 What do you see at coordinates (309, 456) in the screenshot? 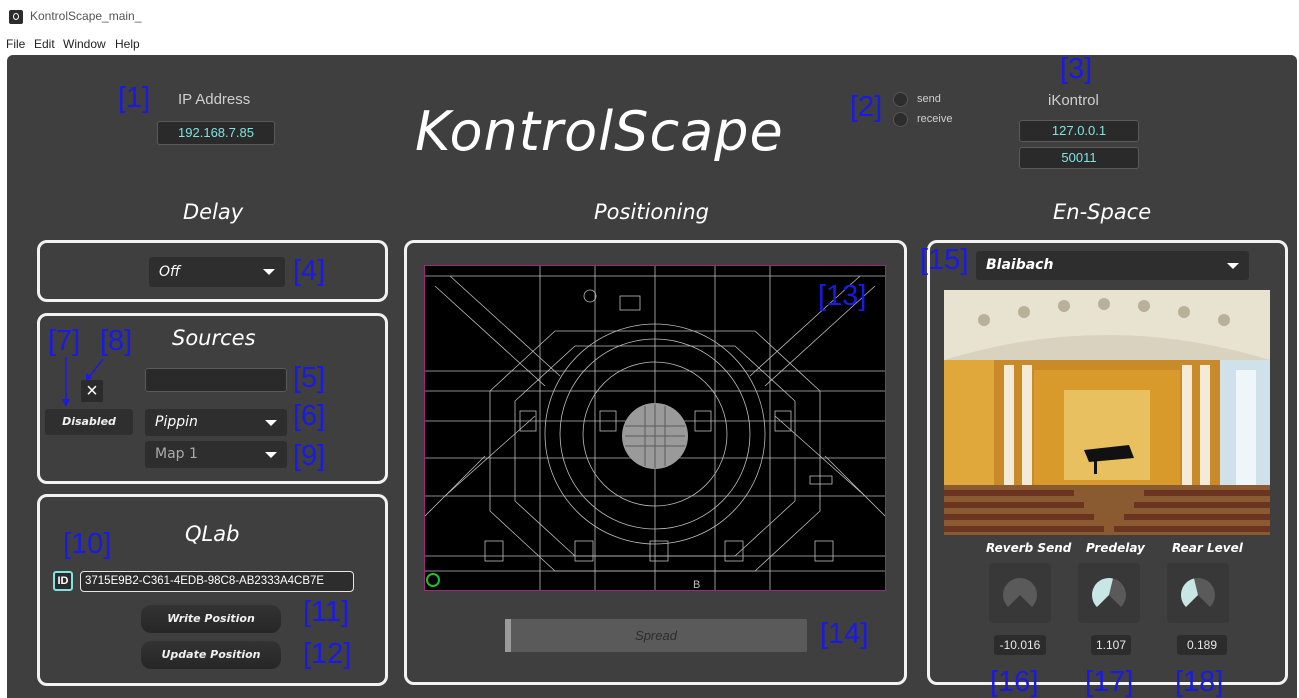
I see `annotation-9: [9]` at bounding box center [309, 456].